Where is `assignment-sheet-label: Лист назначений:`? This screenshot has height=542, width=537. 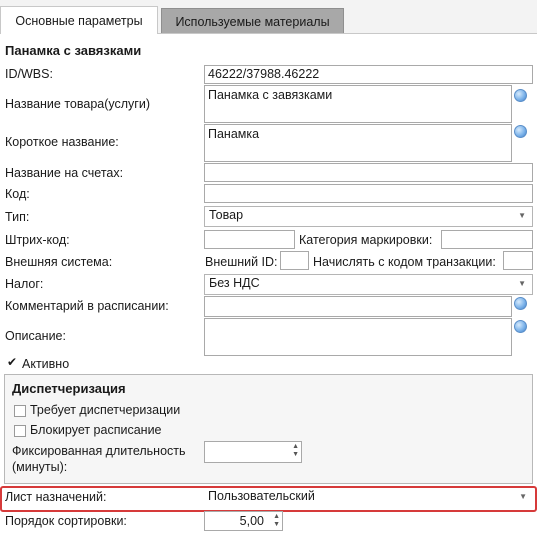
assignment-sheet-label: Лист назначений: is located at coordinates (56, 497).